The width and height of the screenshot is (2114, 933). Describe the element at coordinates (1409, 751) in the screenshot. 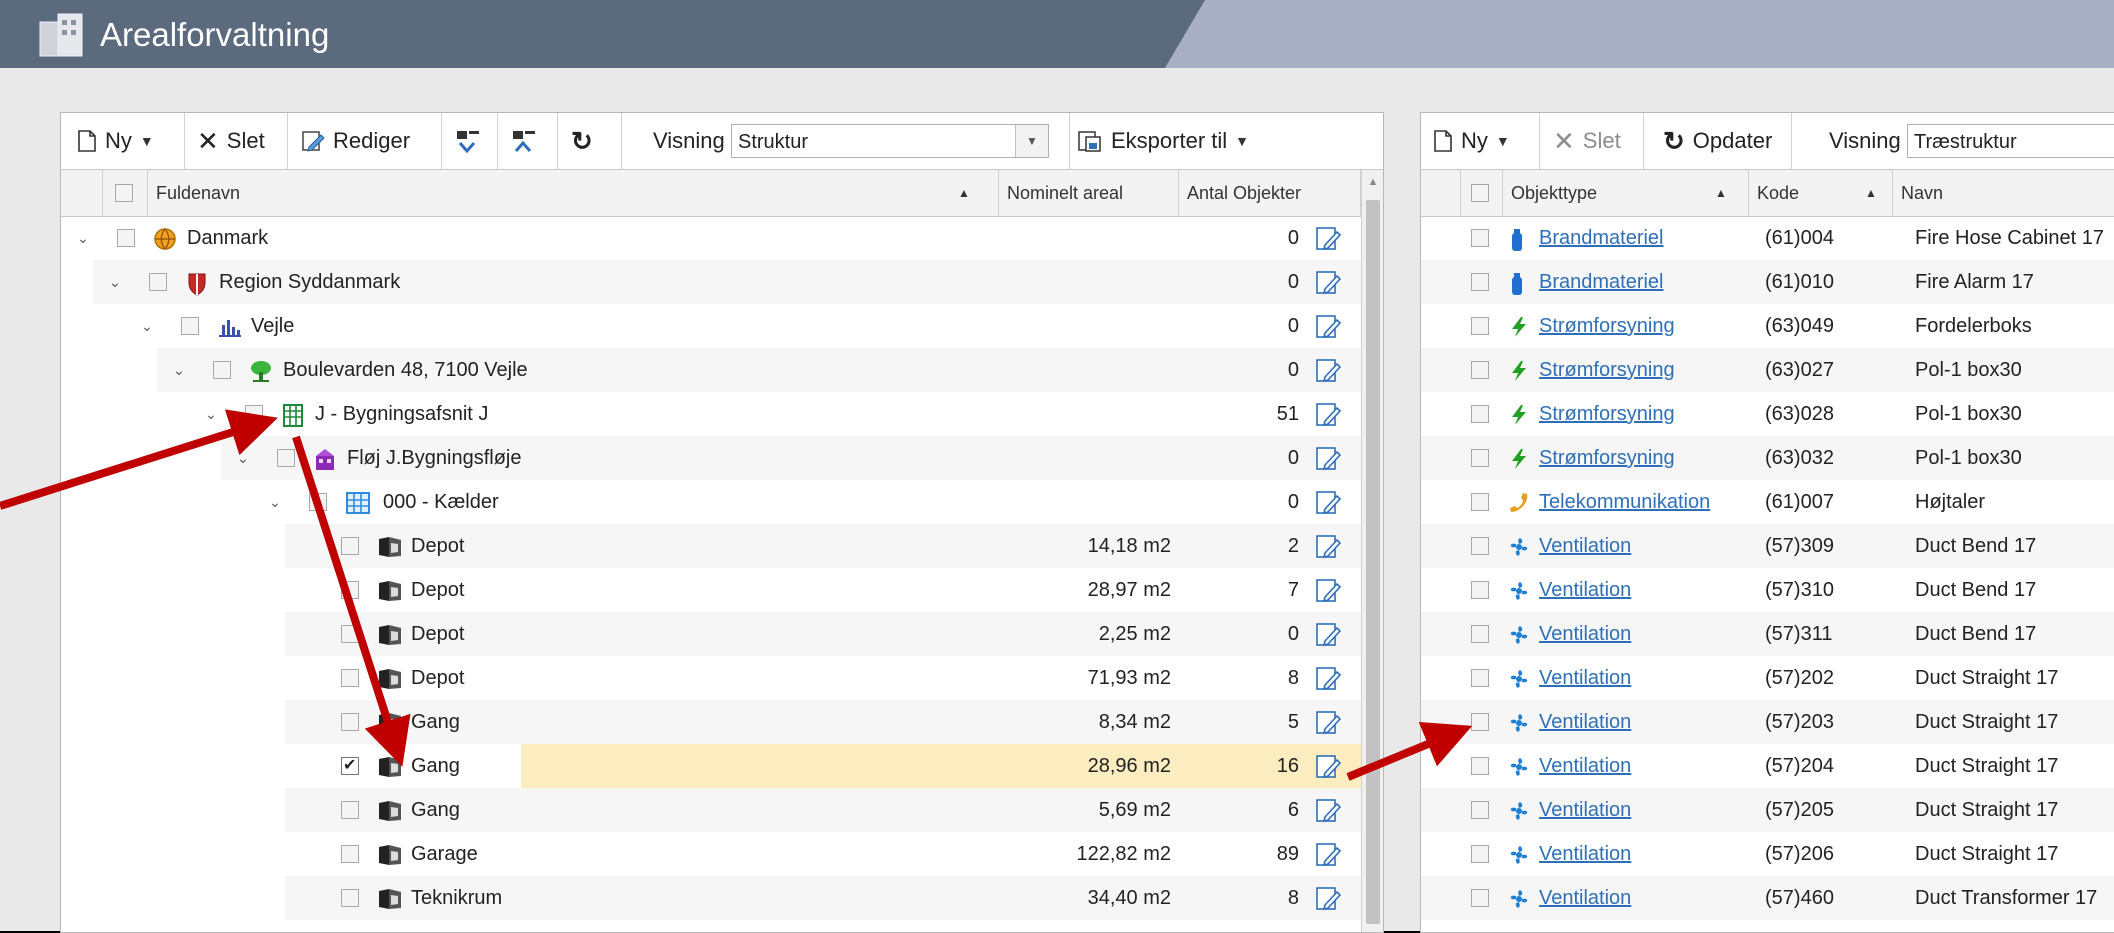

I see `arrow-to-objects` at that location.